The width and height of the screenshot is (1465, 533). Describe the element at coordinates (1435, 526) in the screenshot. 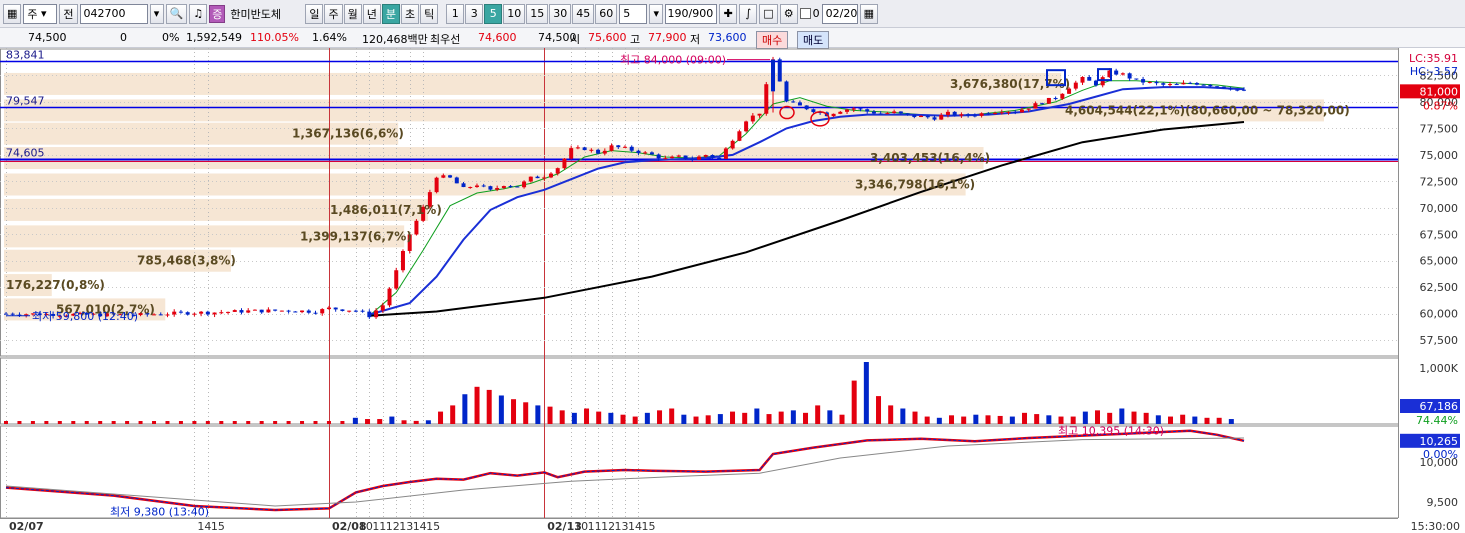

I see `time-label: 15:30:00` at that location.